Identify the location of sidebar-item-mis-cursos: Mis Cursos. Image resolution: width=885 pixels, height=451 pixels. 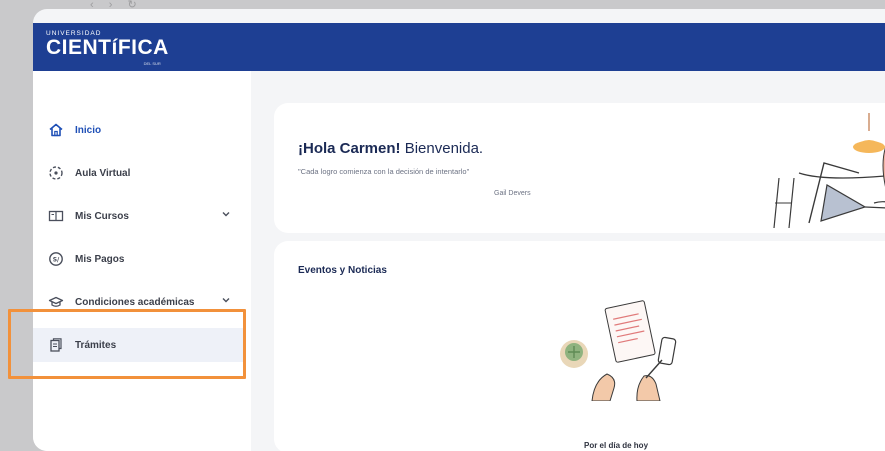
(138, 216).